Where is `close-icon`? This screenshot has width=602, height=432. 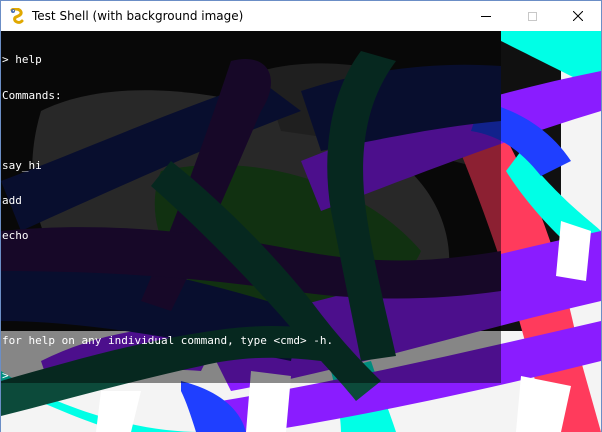
close-icon is located at coordinates (578, 16).